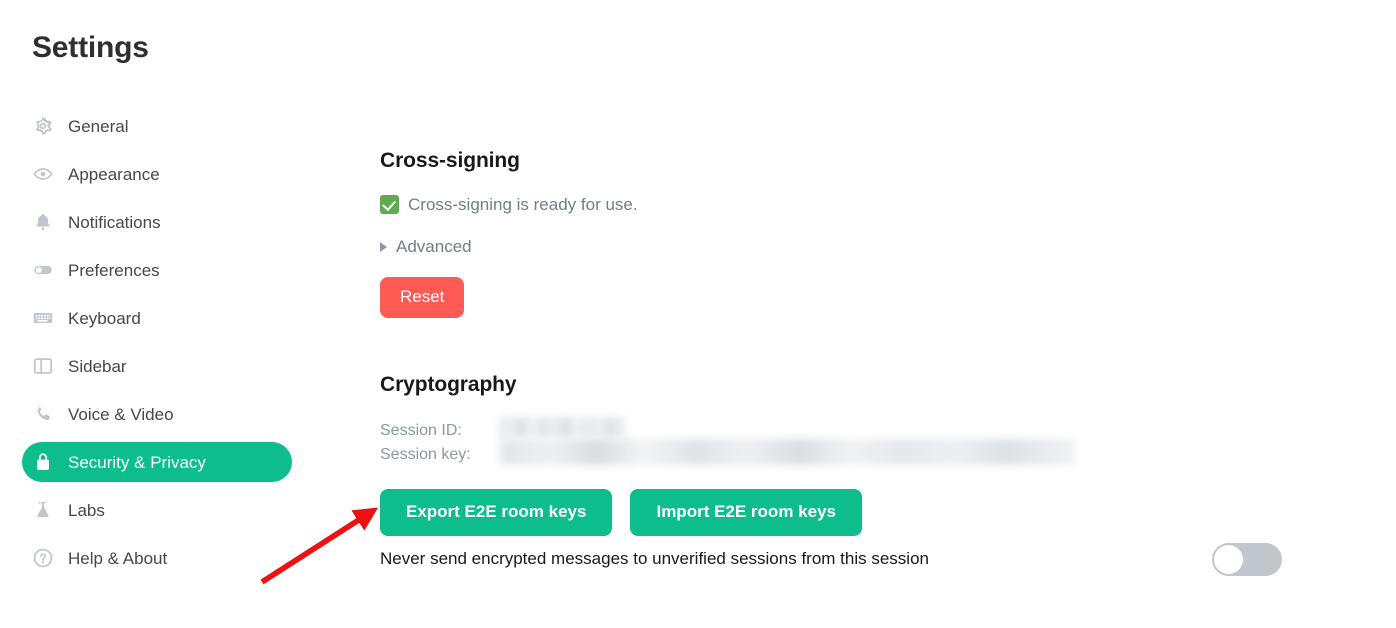 This screenshot has width=1396, height=628. I want to click on import-e2e-room-keys-button: Import E2E room keys, so click(746, 513).